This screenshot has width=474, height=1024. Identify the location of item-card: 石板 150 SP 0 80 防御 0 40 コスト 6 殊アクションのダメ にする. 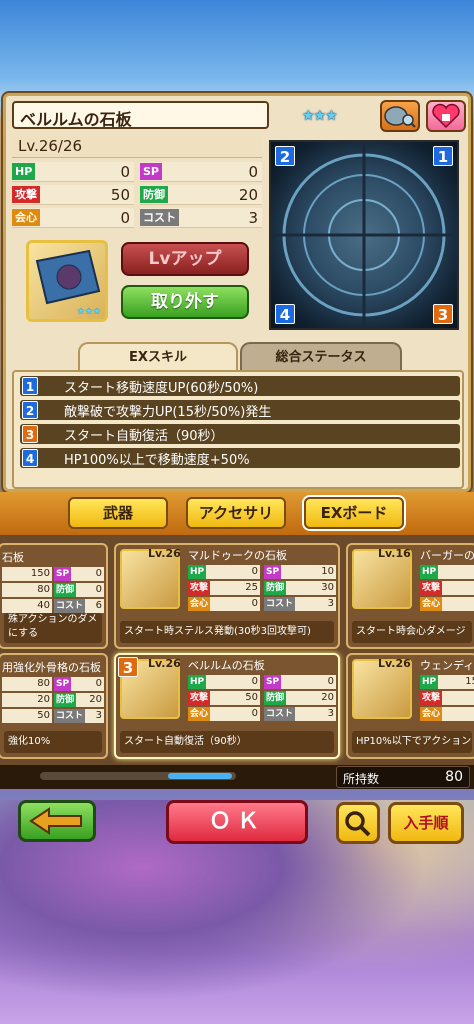
(54, 596).